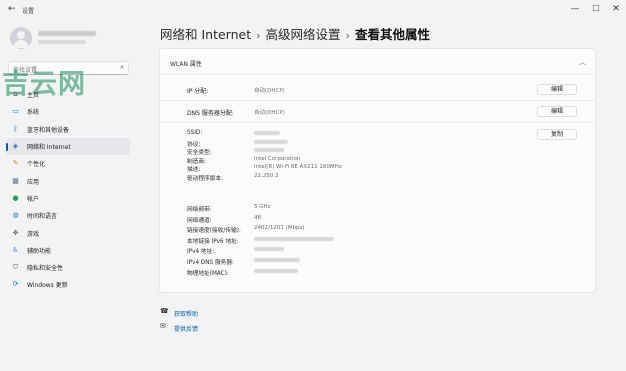  What do you see at coordinates (201, 252) in the screenshot?
I see `property-label: IPv4 地址:` at bounding box center [201, 252].